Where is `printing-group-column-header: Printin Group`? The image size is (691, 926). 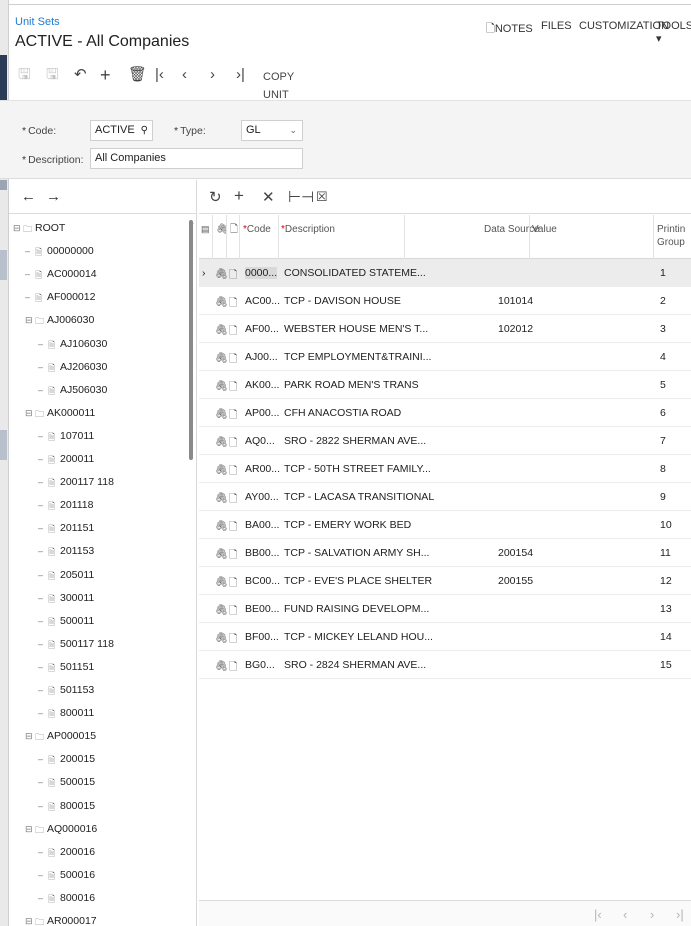
printing-group-column-header: Printin Group is located at coordinates (671, 236).